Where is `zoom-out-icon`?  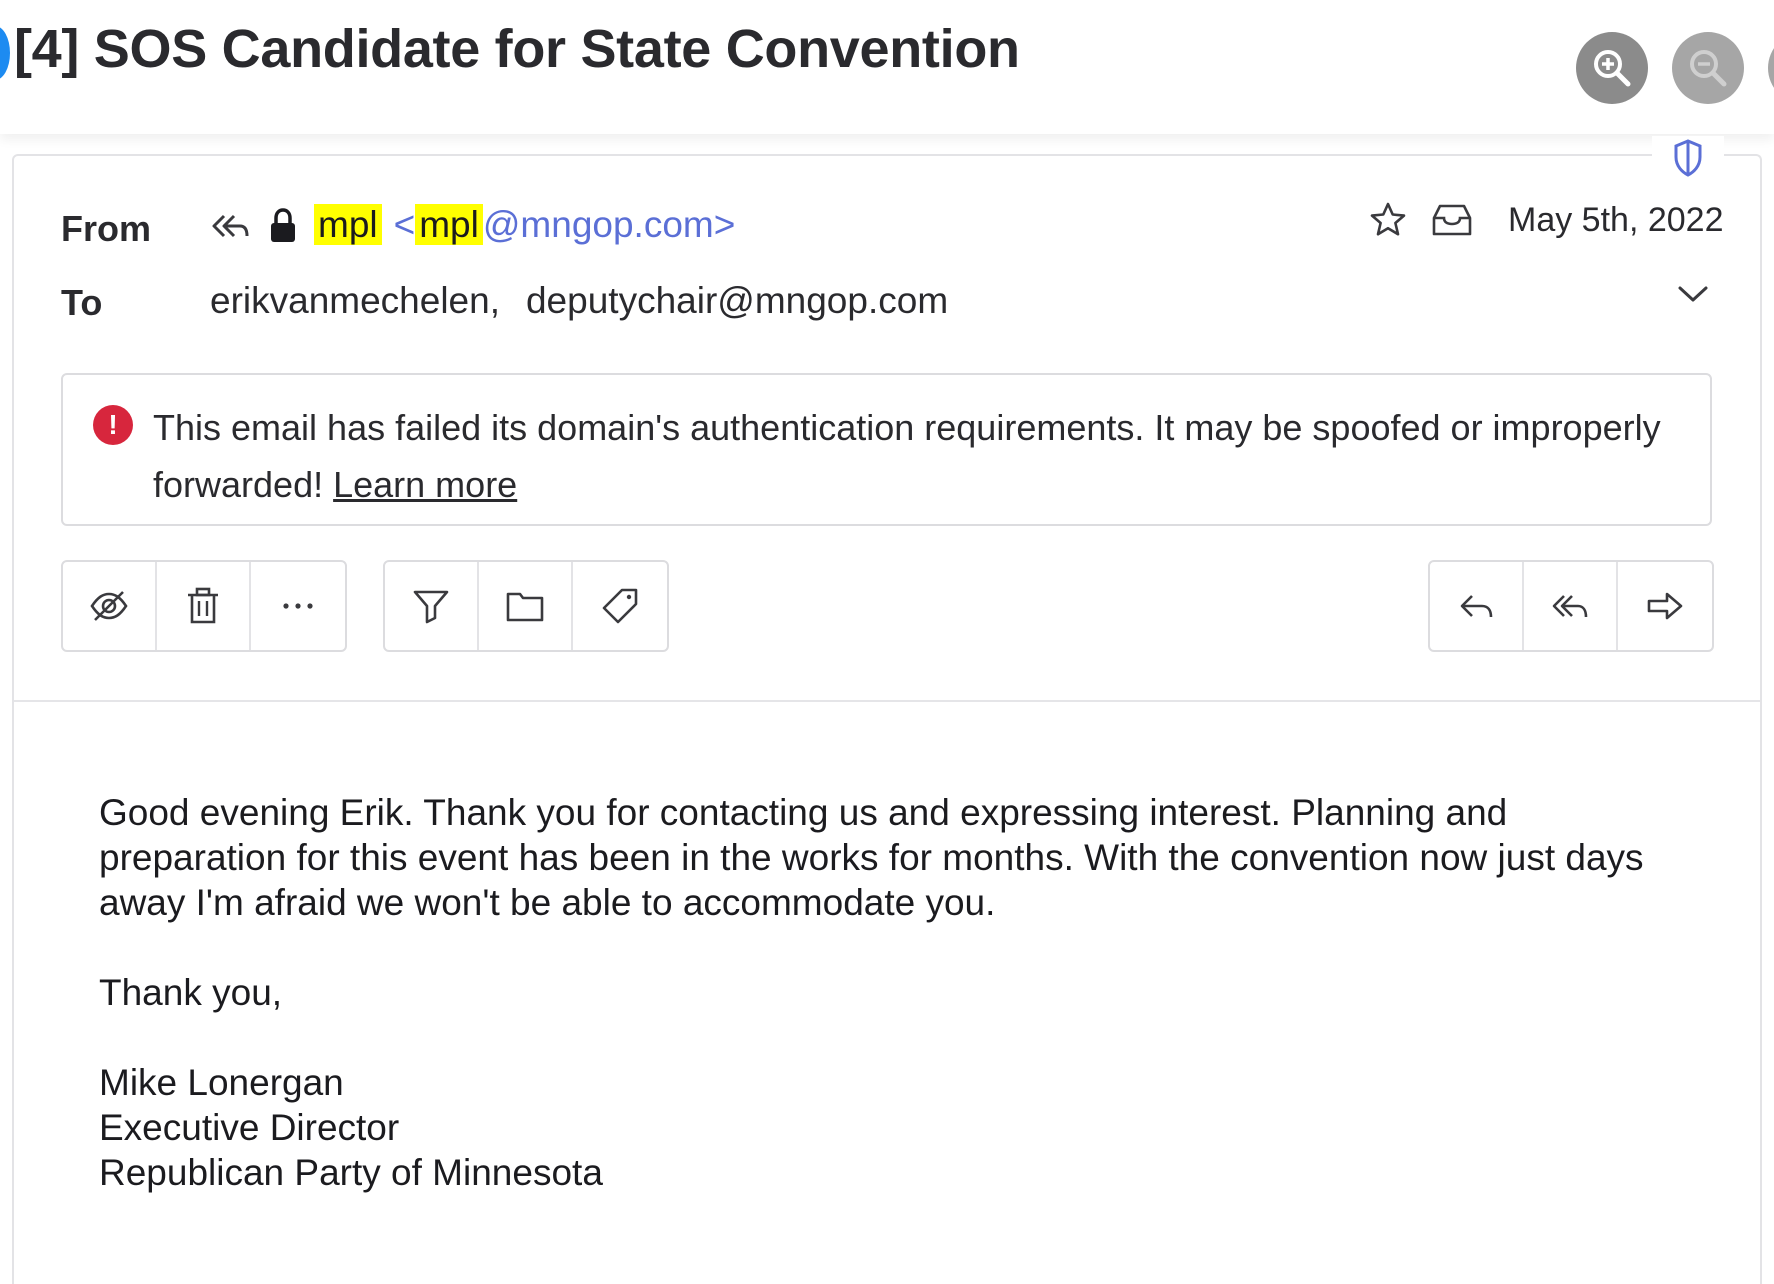 zoom-out-icon is located at coordinates (1708, 68).